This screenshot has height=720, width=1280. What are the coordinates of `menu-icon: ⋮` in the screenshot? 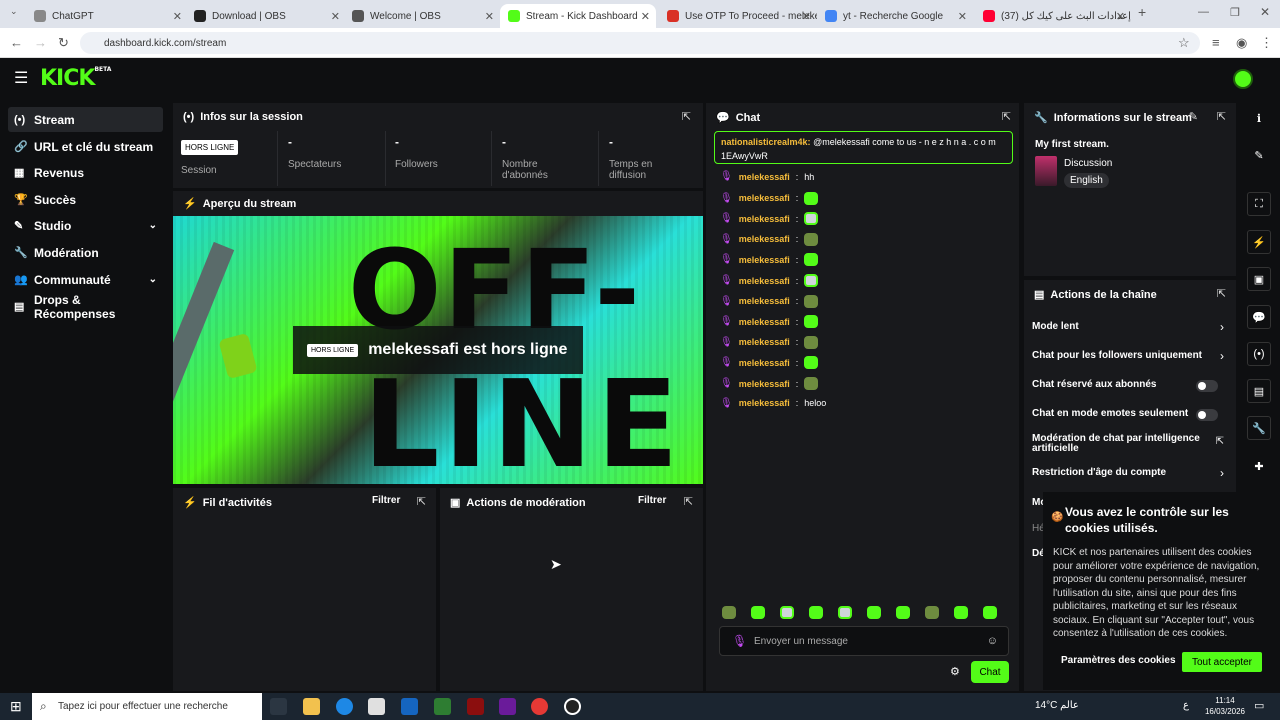 It's located at (1266, 43).